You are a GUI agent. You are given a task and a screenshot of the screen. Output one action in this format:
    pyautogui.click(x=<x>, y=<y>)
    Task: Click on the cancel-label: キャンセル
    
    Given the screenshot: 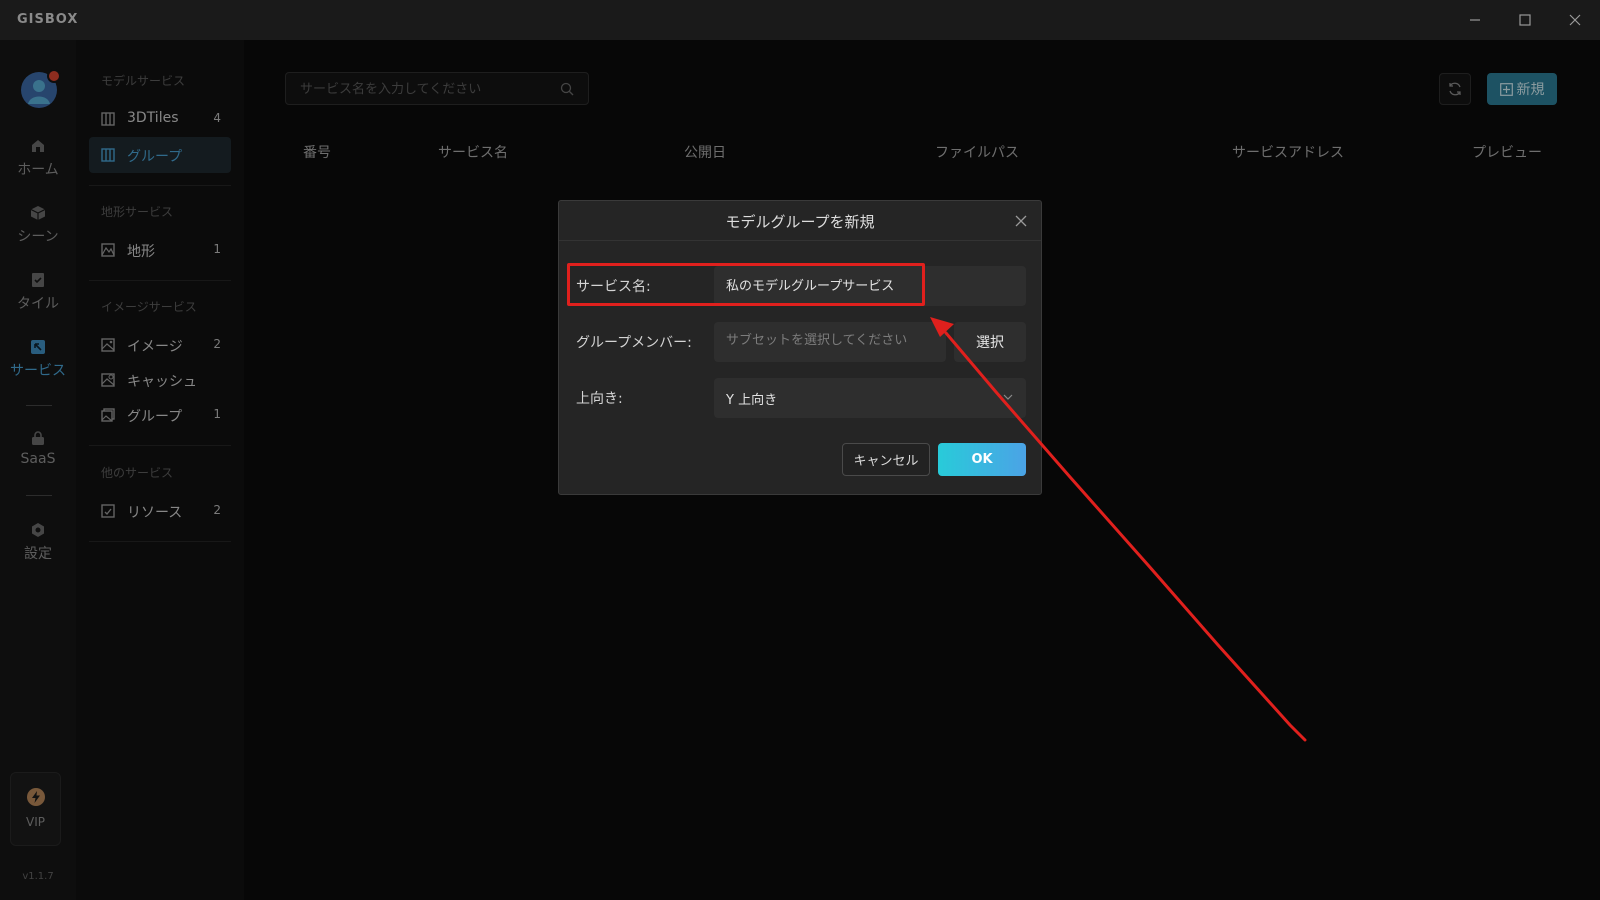 What is the action you would take?
    pyautogui.click(x=886, y=461)
    